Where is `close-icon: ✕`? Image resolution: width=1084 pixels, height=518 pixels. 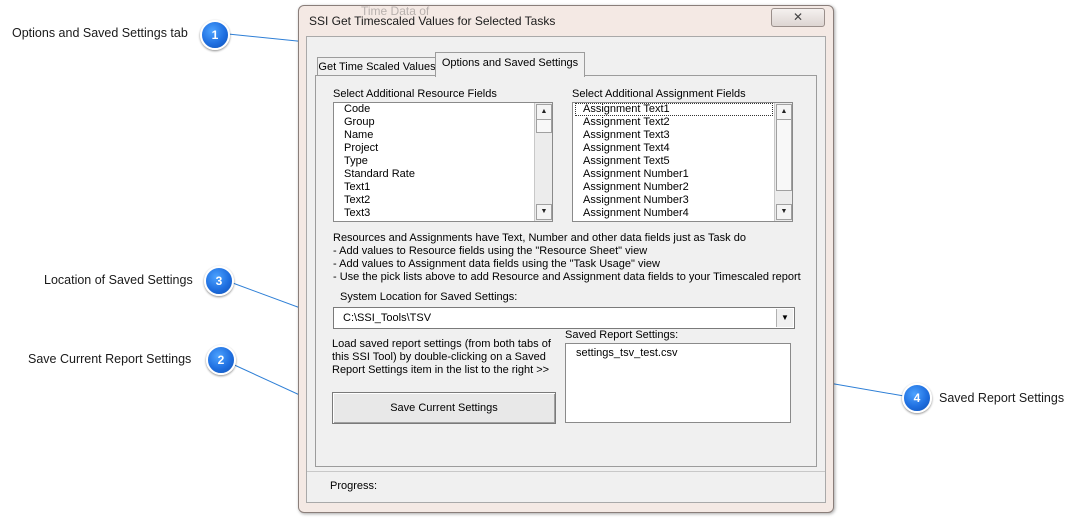
close-icon: ✕ is located at coordinates (798, 17).